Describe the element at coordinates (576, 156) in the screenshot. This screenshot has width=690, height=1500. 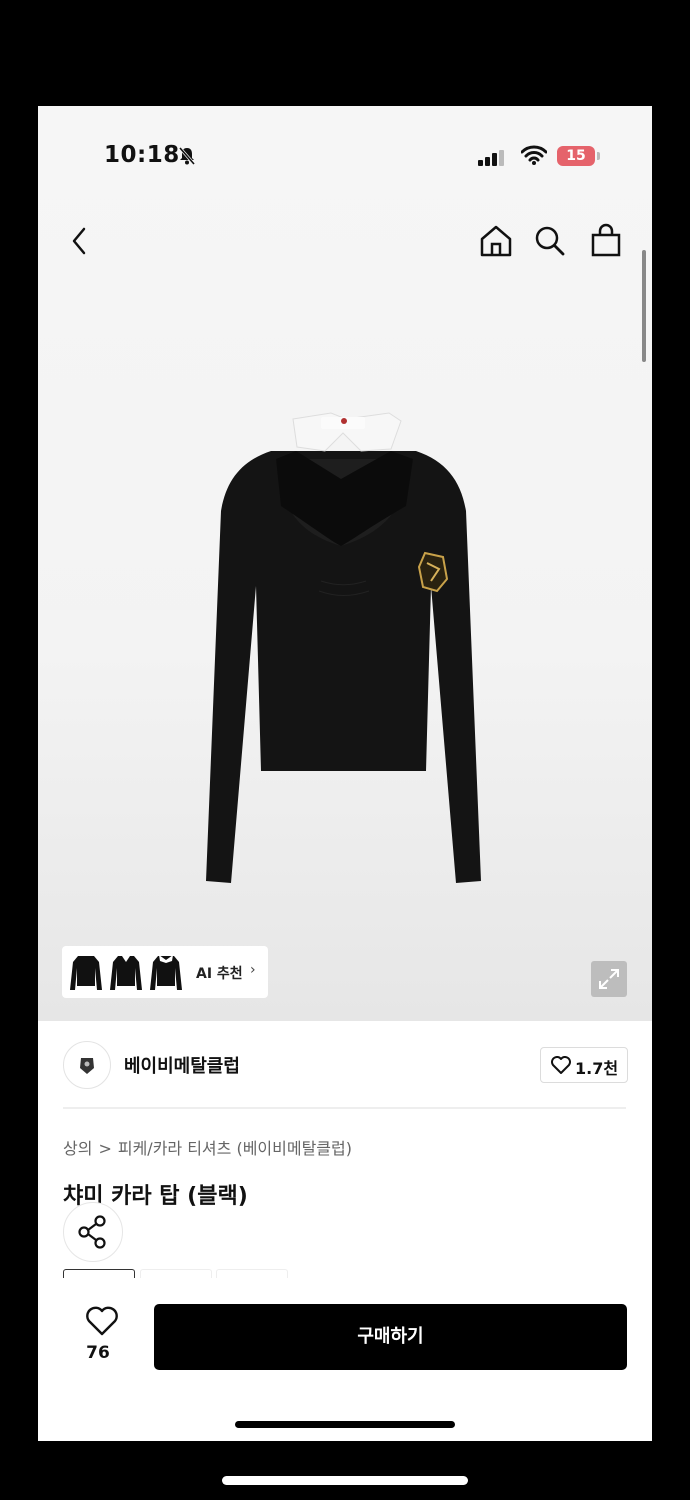
I see `battery-indicator: 15` at that location.